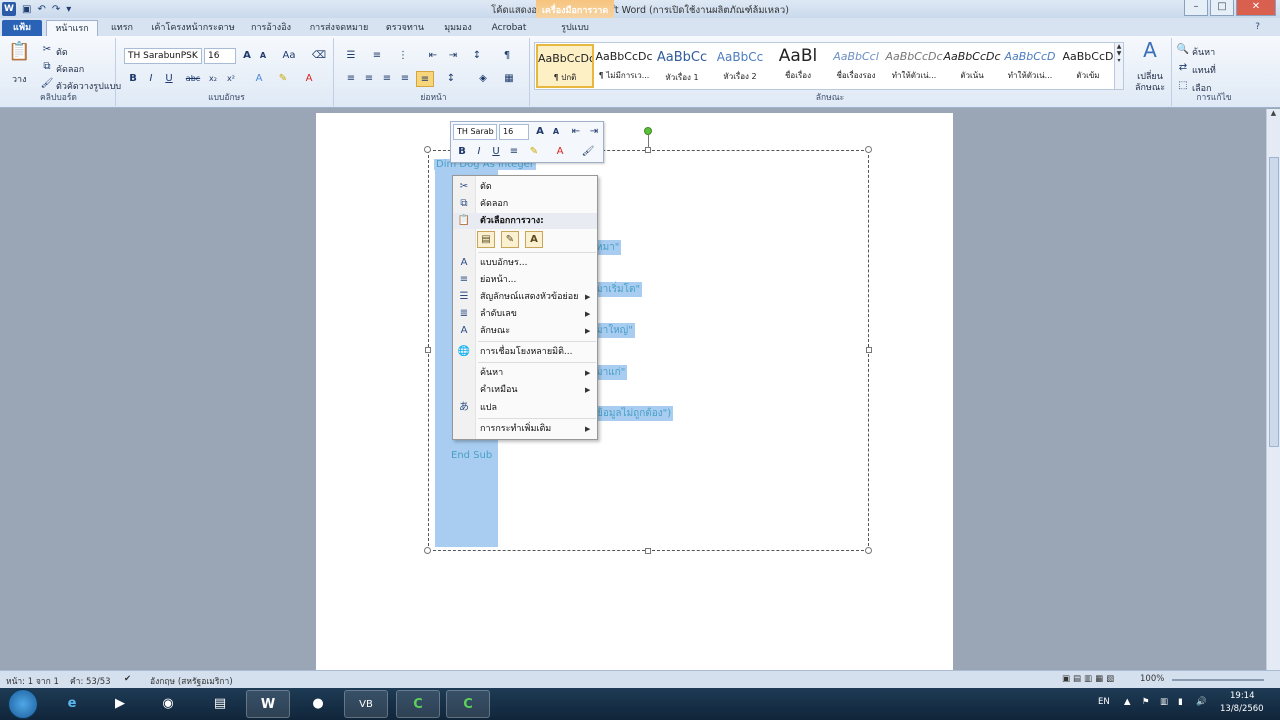 This screenshot has height=720, width=1280. What do you see at coordinates (479, 152) in the screenshot?
I see `mini-italic-icon: I` at bounding box center [479, 152].